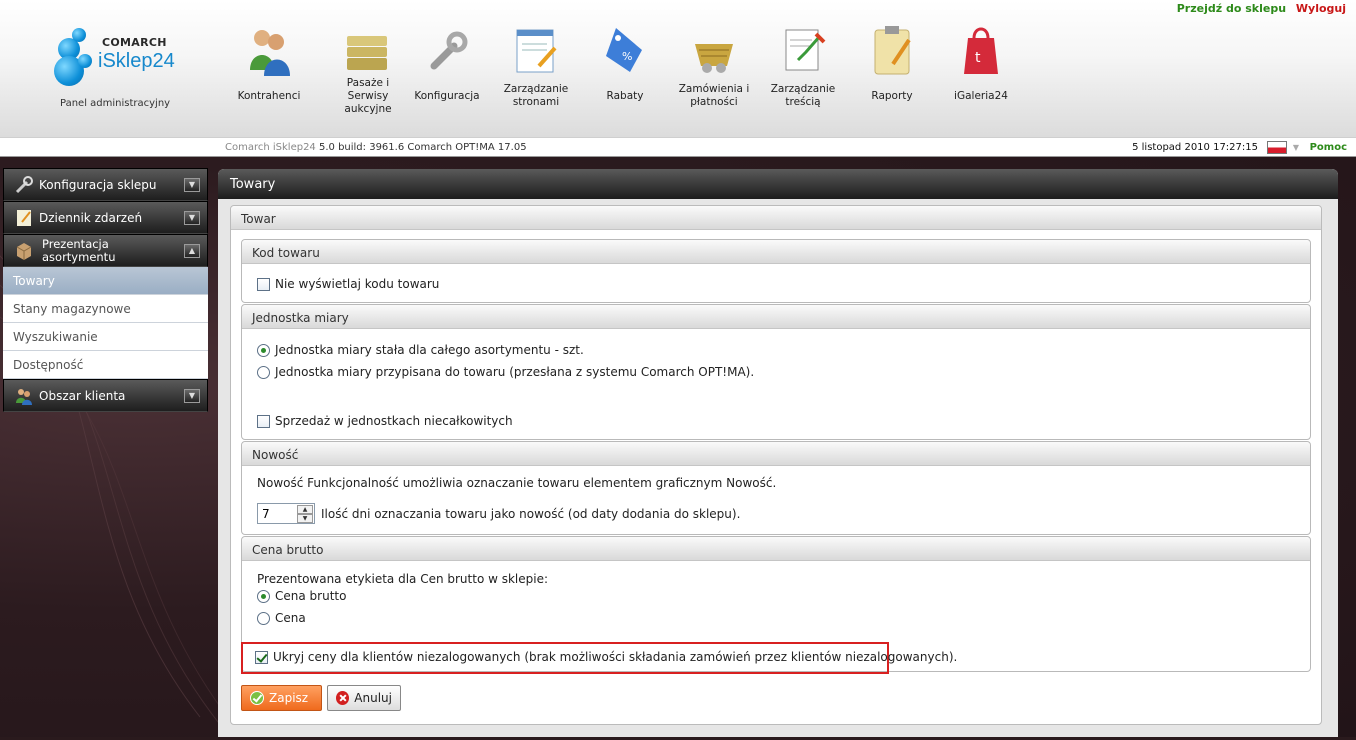  I want to click on days-stepper: ▲ ▼, so click(286, 513).